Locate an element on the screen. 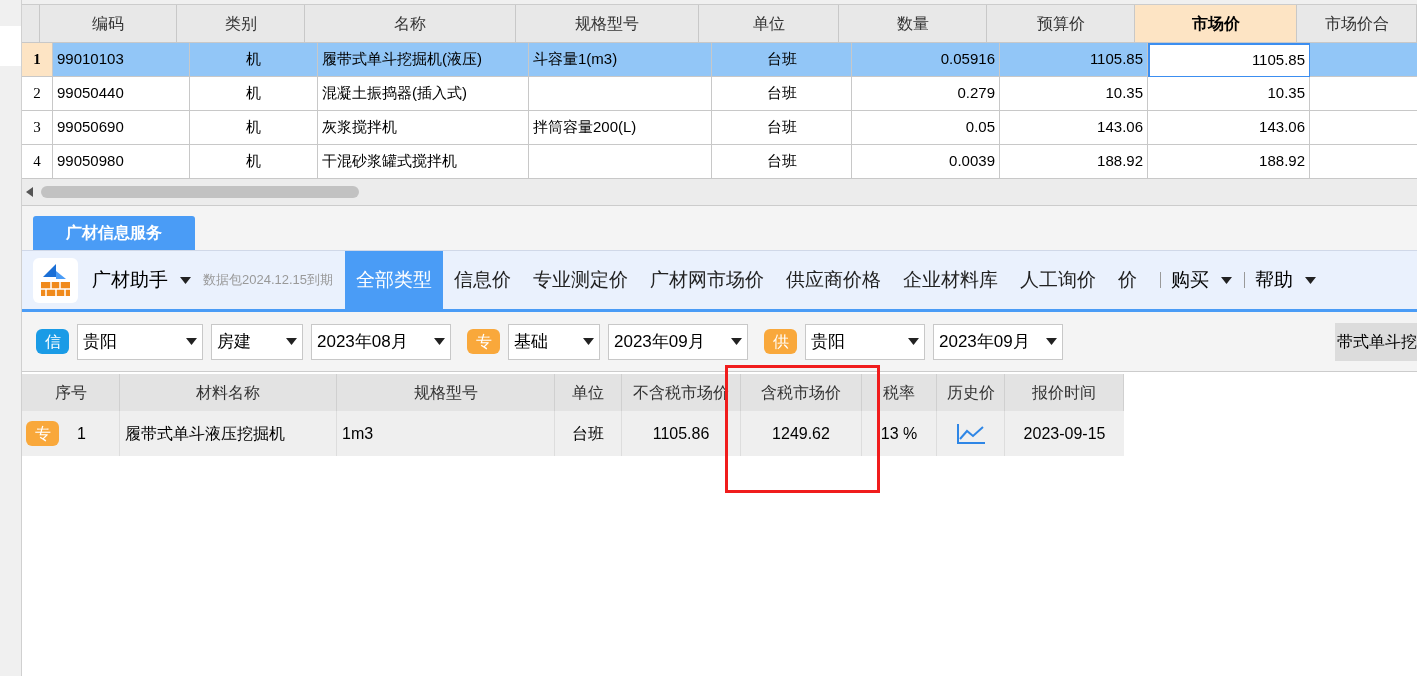 The width and height of the screenshot is (1417, 676). table-cell-text: 履带式单斗液压挖掘机 is located at coordinates (205, 433).